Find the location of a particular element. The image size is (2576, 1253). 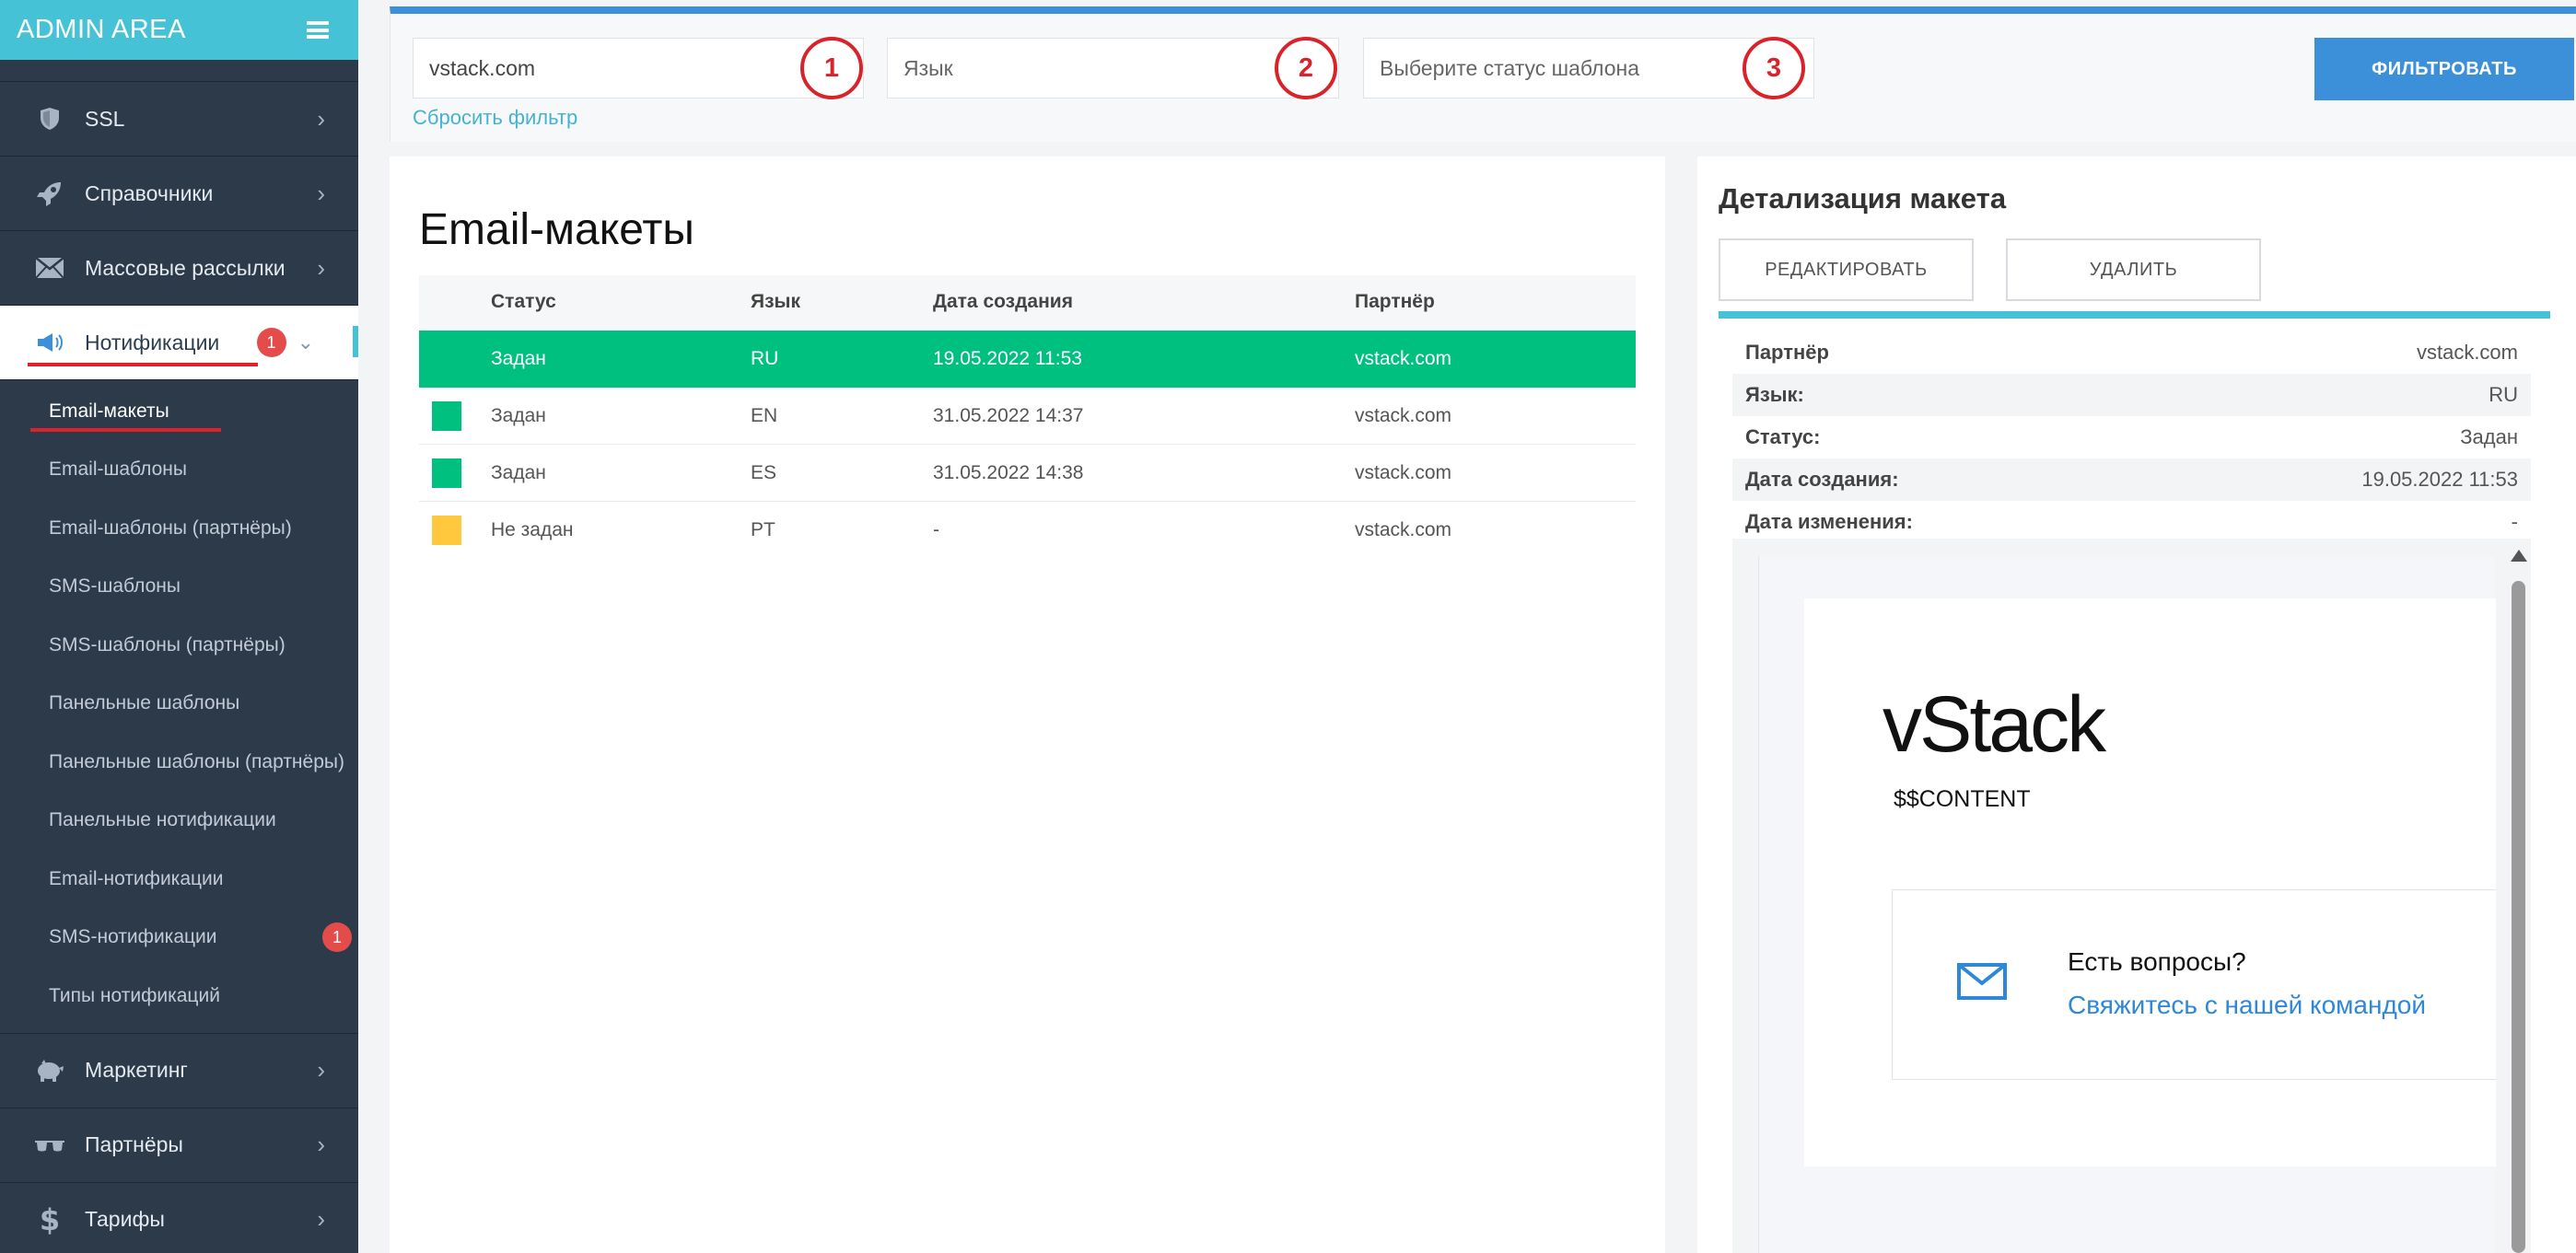

piggy-bank-icon is located at coordinates (49, 1071).